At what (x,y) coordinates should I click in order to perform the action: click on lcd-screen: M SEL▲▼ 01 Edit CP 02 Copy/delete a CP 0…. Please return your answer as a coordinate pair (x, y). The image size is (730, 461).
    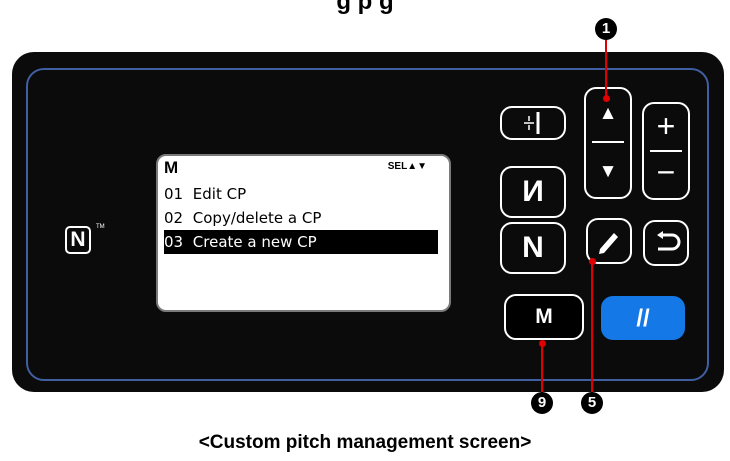
    Looking at the image, I should click on (303, 233).